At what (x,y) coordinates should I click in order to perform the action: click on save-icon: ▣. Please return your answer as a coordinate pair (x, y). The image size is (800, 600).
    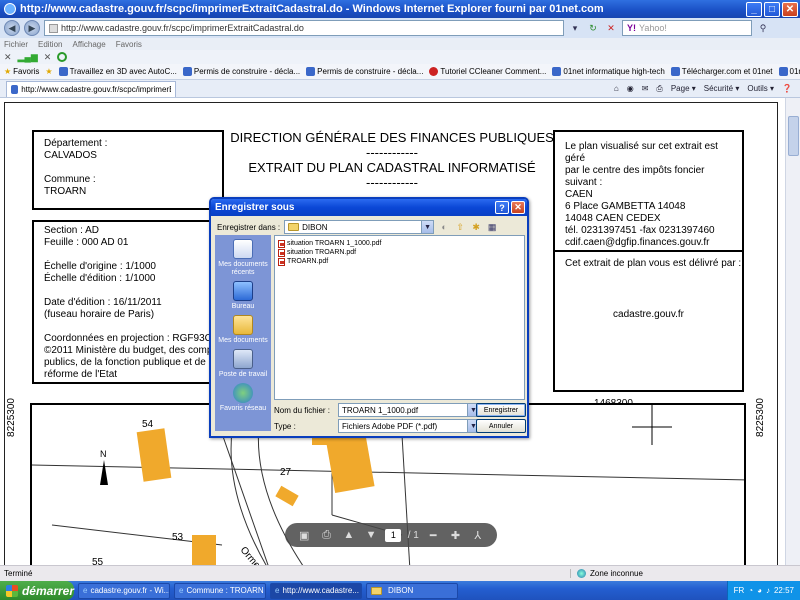
    Looking at the image, I should click on (304, 535).